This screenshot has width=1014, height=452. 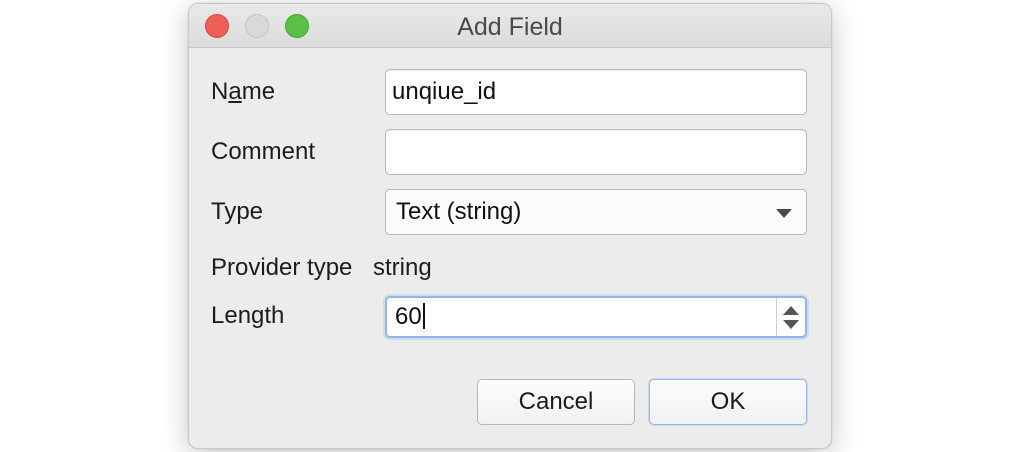 I want to click on name-label: Name, so click(x=243, y=92).